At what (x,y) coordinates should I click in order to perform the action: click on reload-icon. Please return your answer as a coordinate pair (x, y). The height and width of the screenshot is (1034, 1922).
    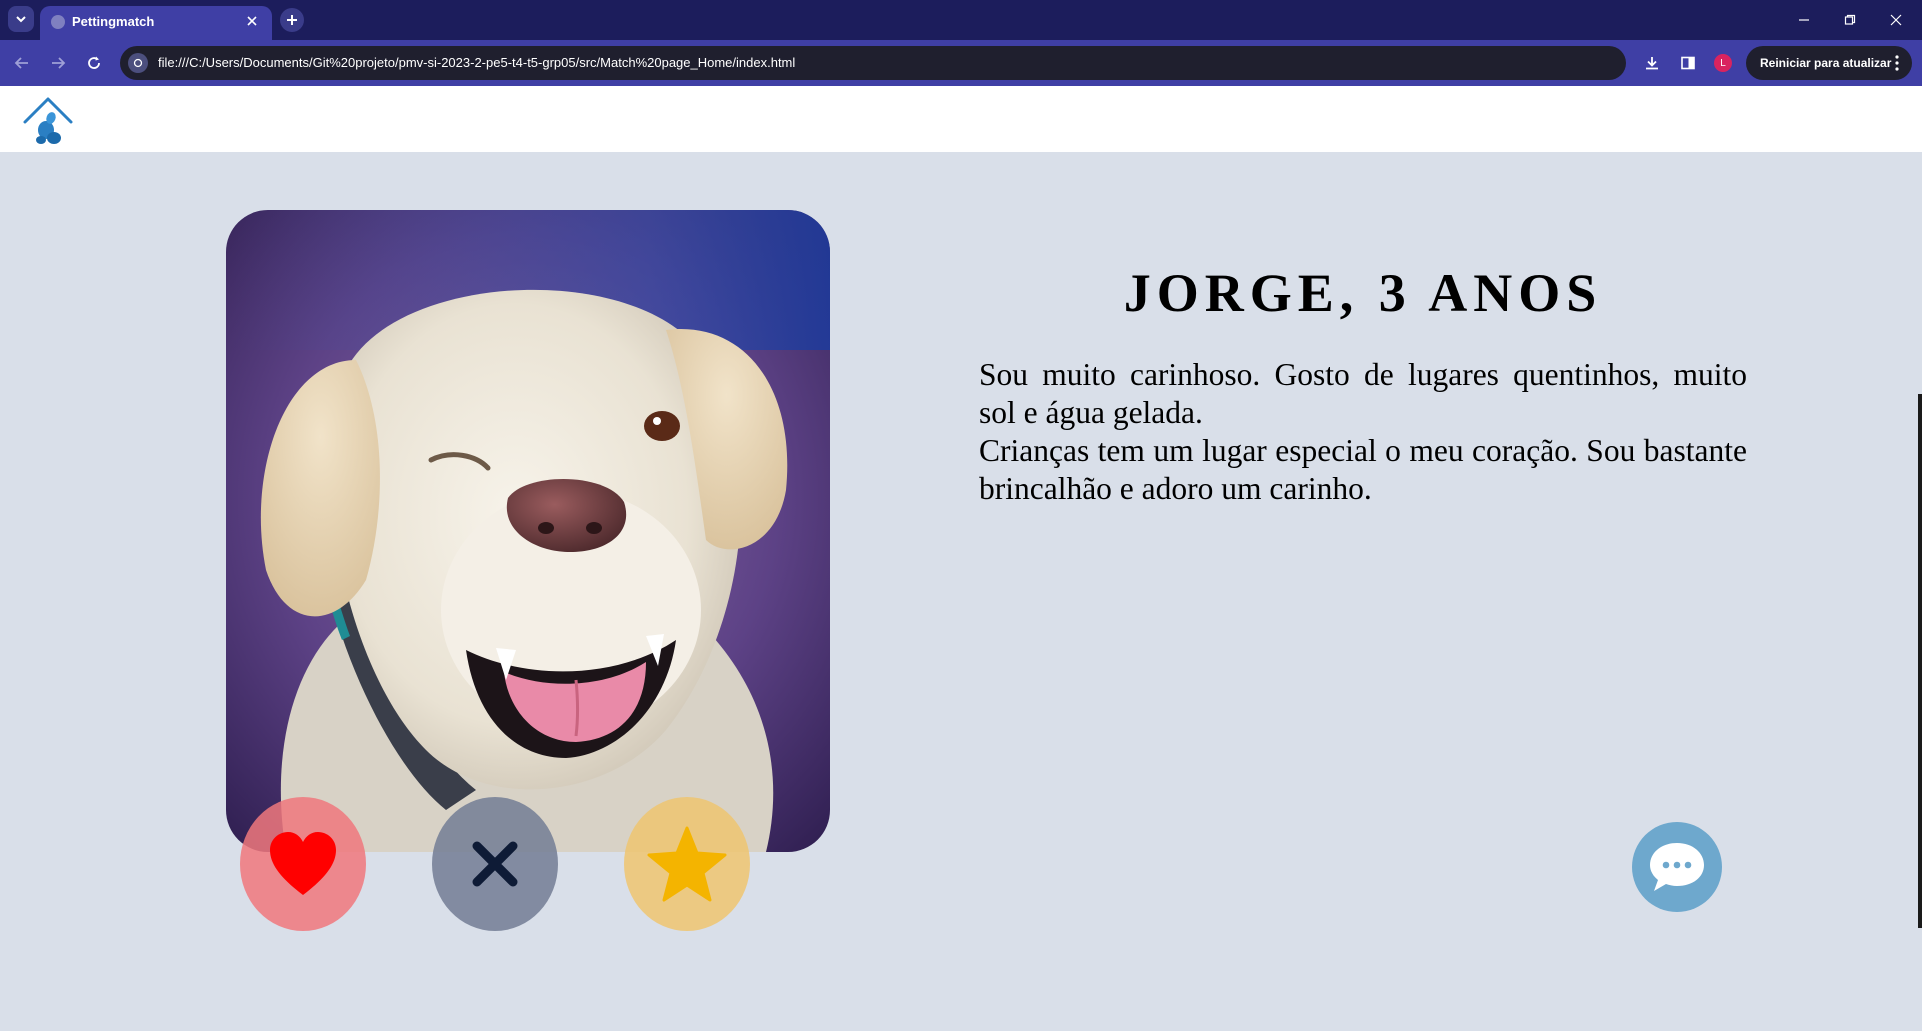
    Looking at the image, I should click on (94, 62).